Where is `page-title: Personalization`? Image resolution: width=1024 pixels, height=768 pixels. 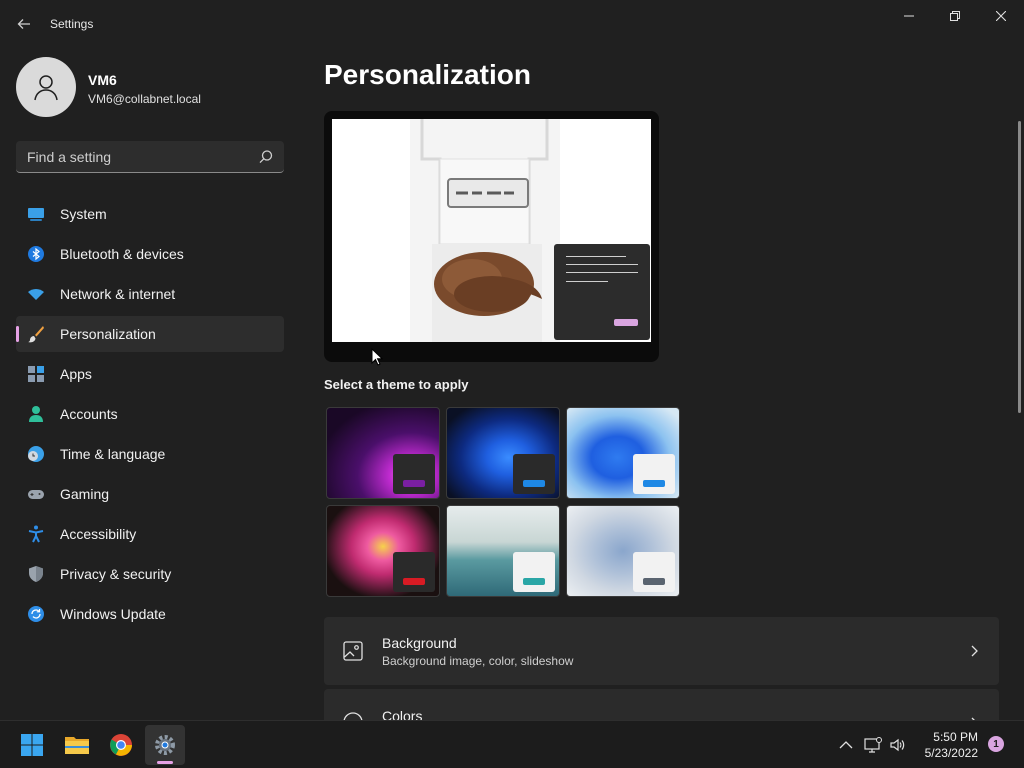 page-title: Personalization is located at coordinates (427, 74).